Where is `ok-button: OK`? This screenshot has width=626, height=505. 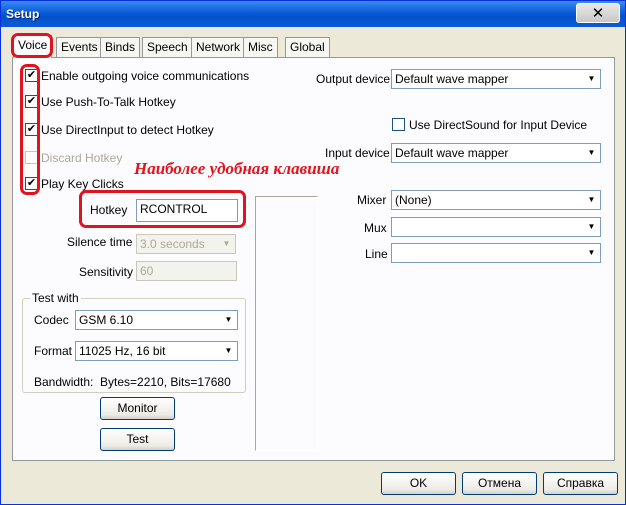 ok-button: OK is located at coordinates (418, 483).